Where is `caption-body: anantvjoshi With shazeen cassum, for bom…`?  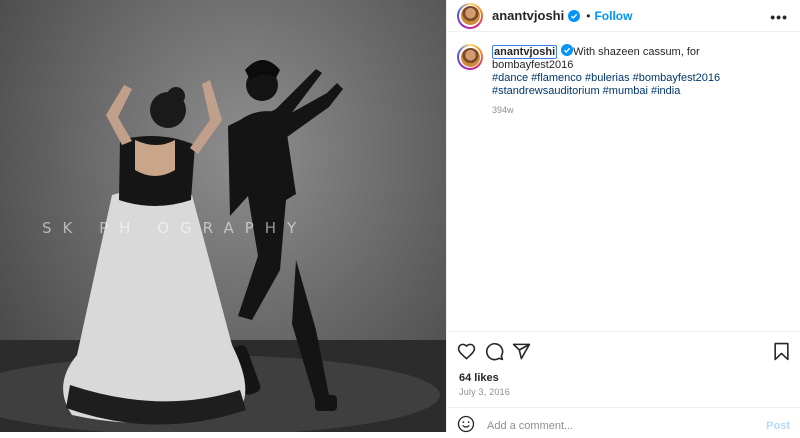
caption-body: anantvjoshi With shazeen cassum, for bom… is located at coordinates (637, 80).